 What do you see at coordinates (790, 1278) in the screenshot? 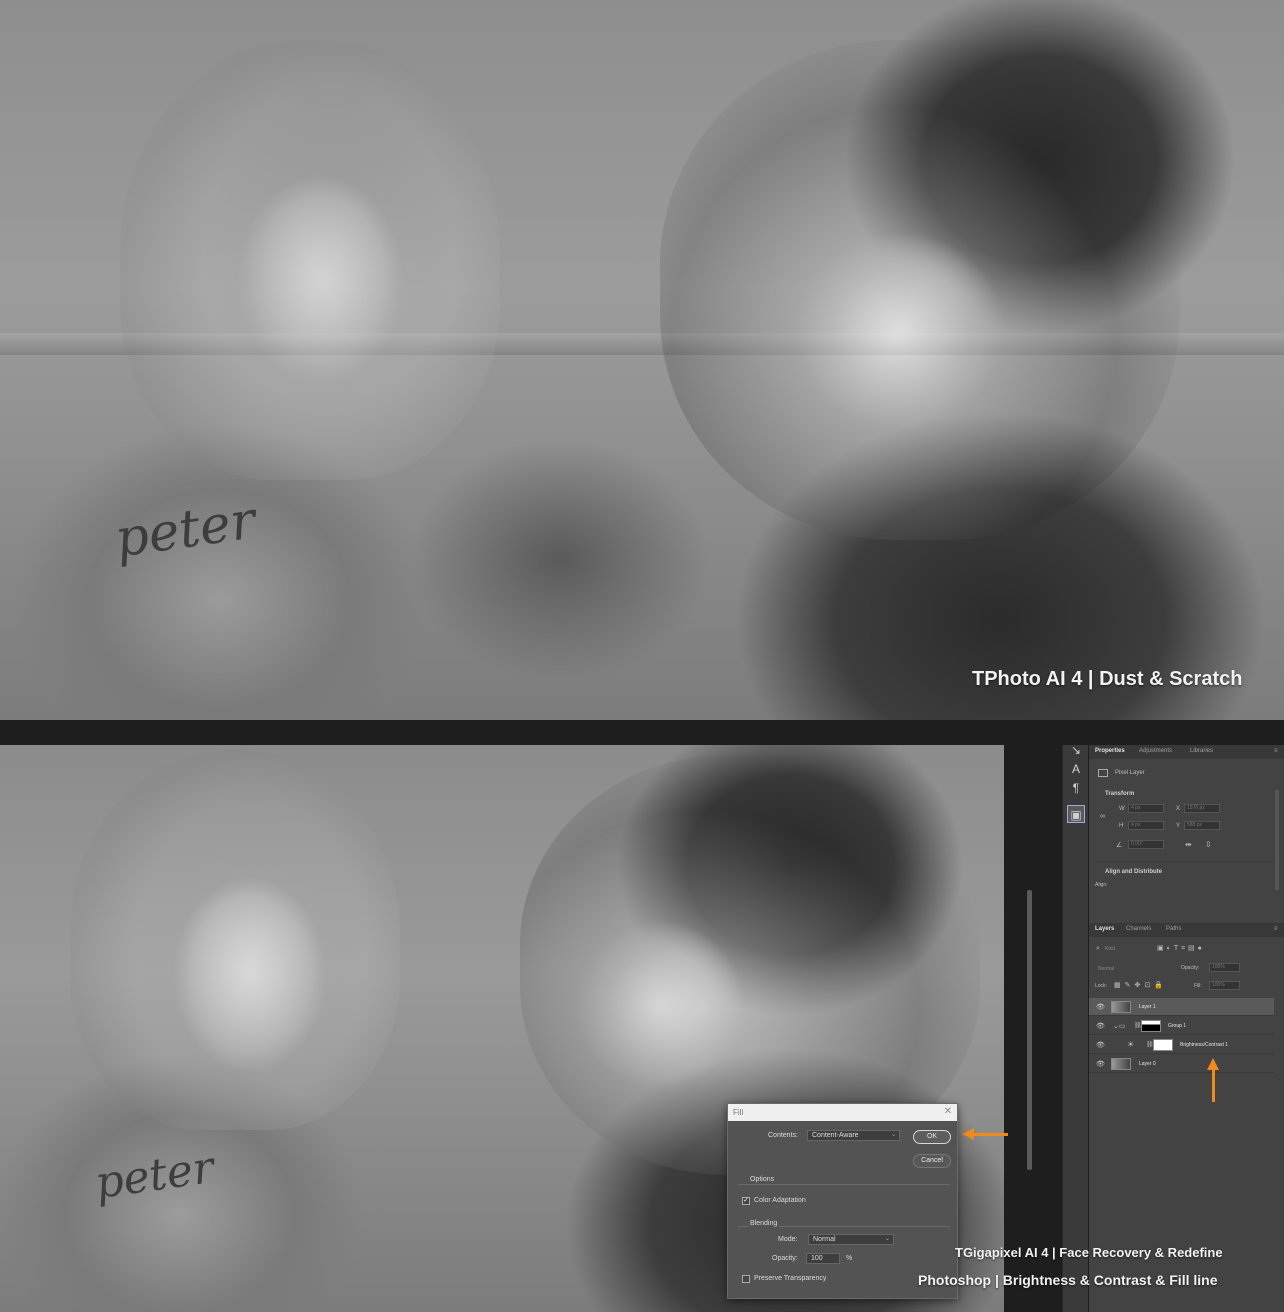
I see `preserve-transparency-label: Preserve Transparency` at bounding box center [790, 1278].